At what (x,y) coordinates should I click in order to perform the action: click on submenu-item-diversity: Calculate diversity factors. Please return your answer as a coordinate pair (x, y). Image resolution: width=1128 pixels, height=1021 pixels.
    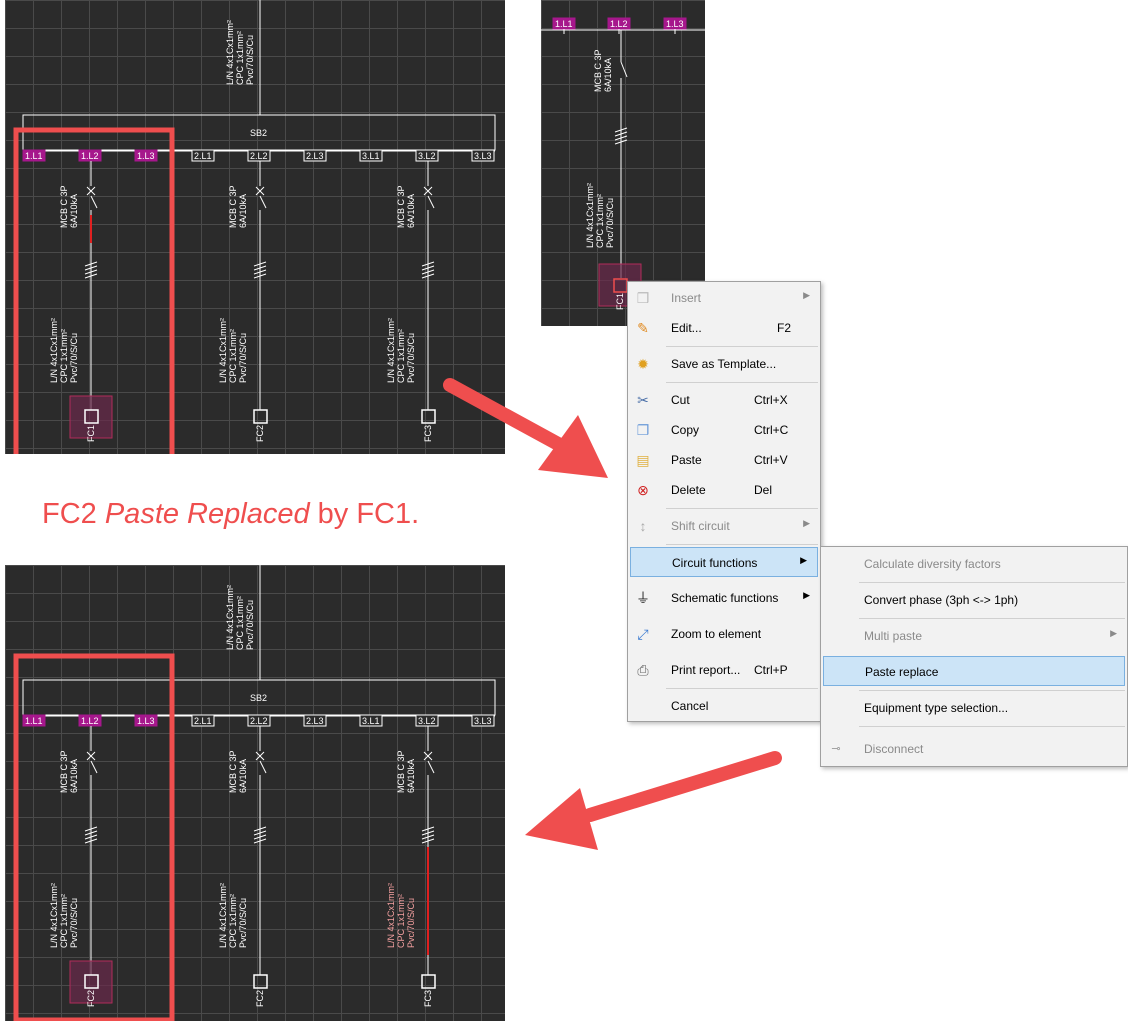
    Looking at the image, I should click on (974, 564).